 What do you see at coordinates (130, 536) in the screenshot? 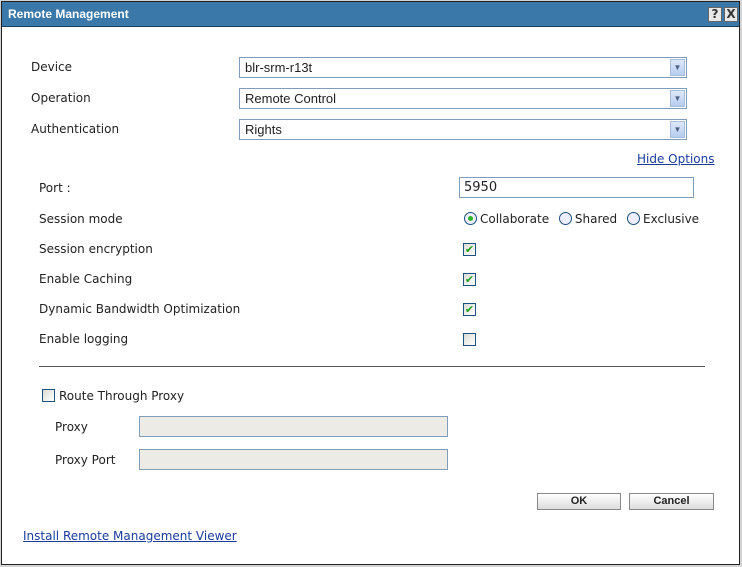
I see `install-viewer-link: Install Remote Management Viewer` at bounding box center [130, 536].